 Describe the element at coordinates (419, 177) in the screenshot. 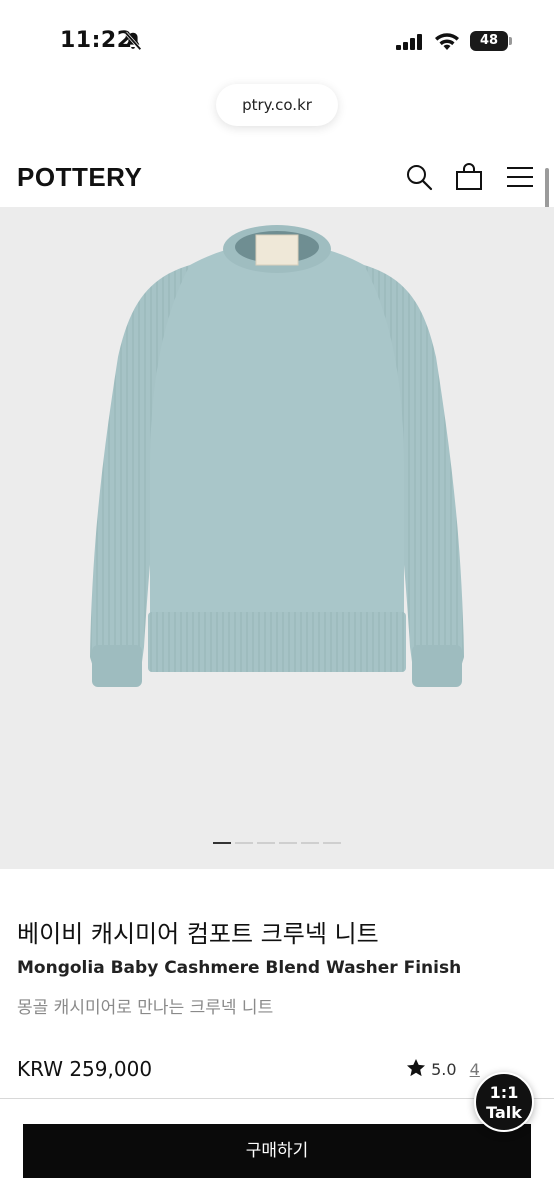

I see `search-icon` at that location.